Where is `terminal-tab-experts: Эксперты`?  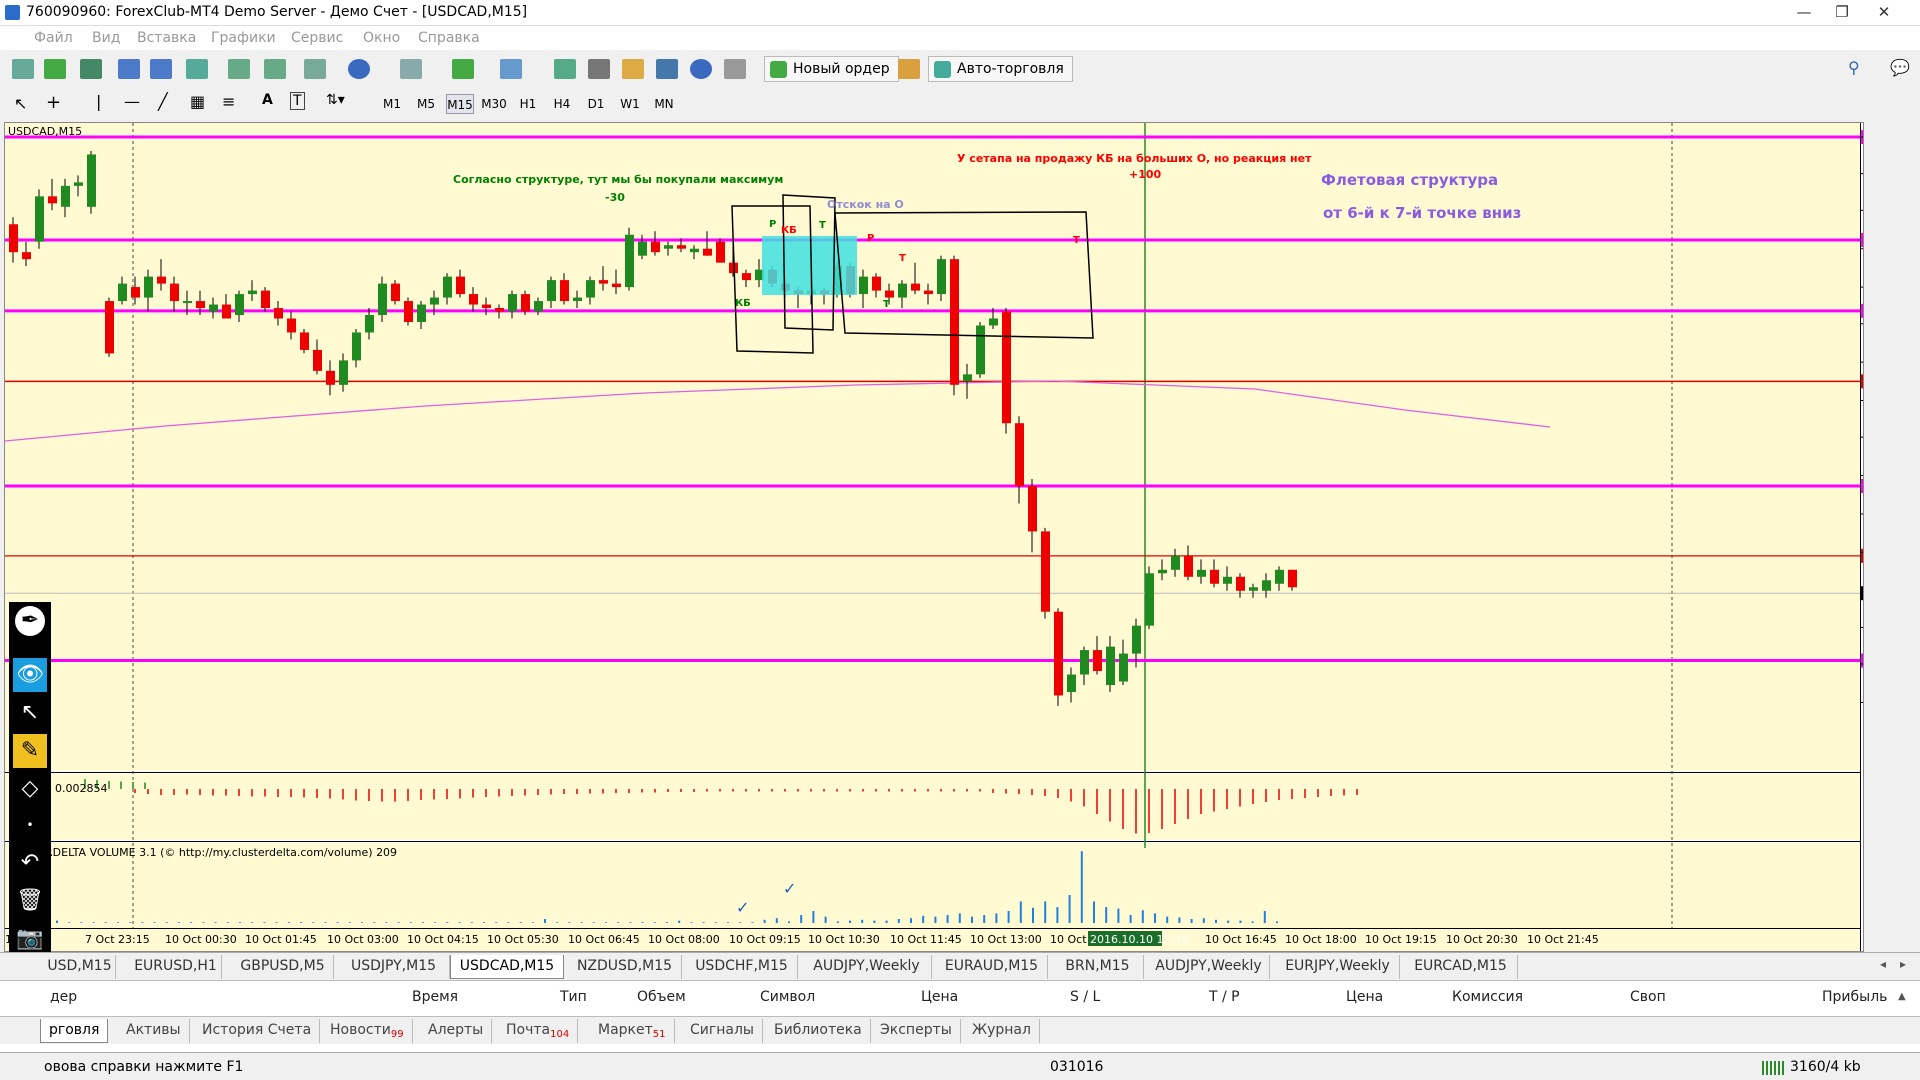
terminal-tab-experts: Эксперты is located at coordinates (916, 1031).